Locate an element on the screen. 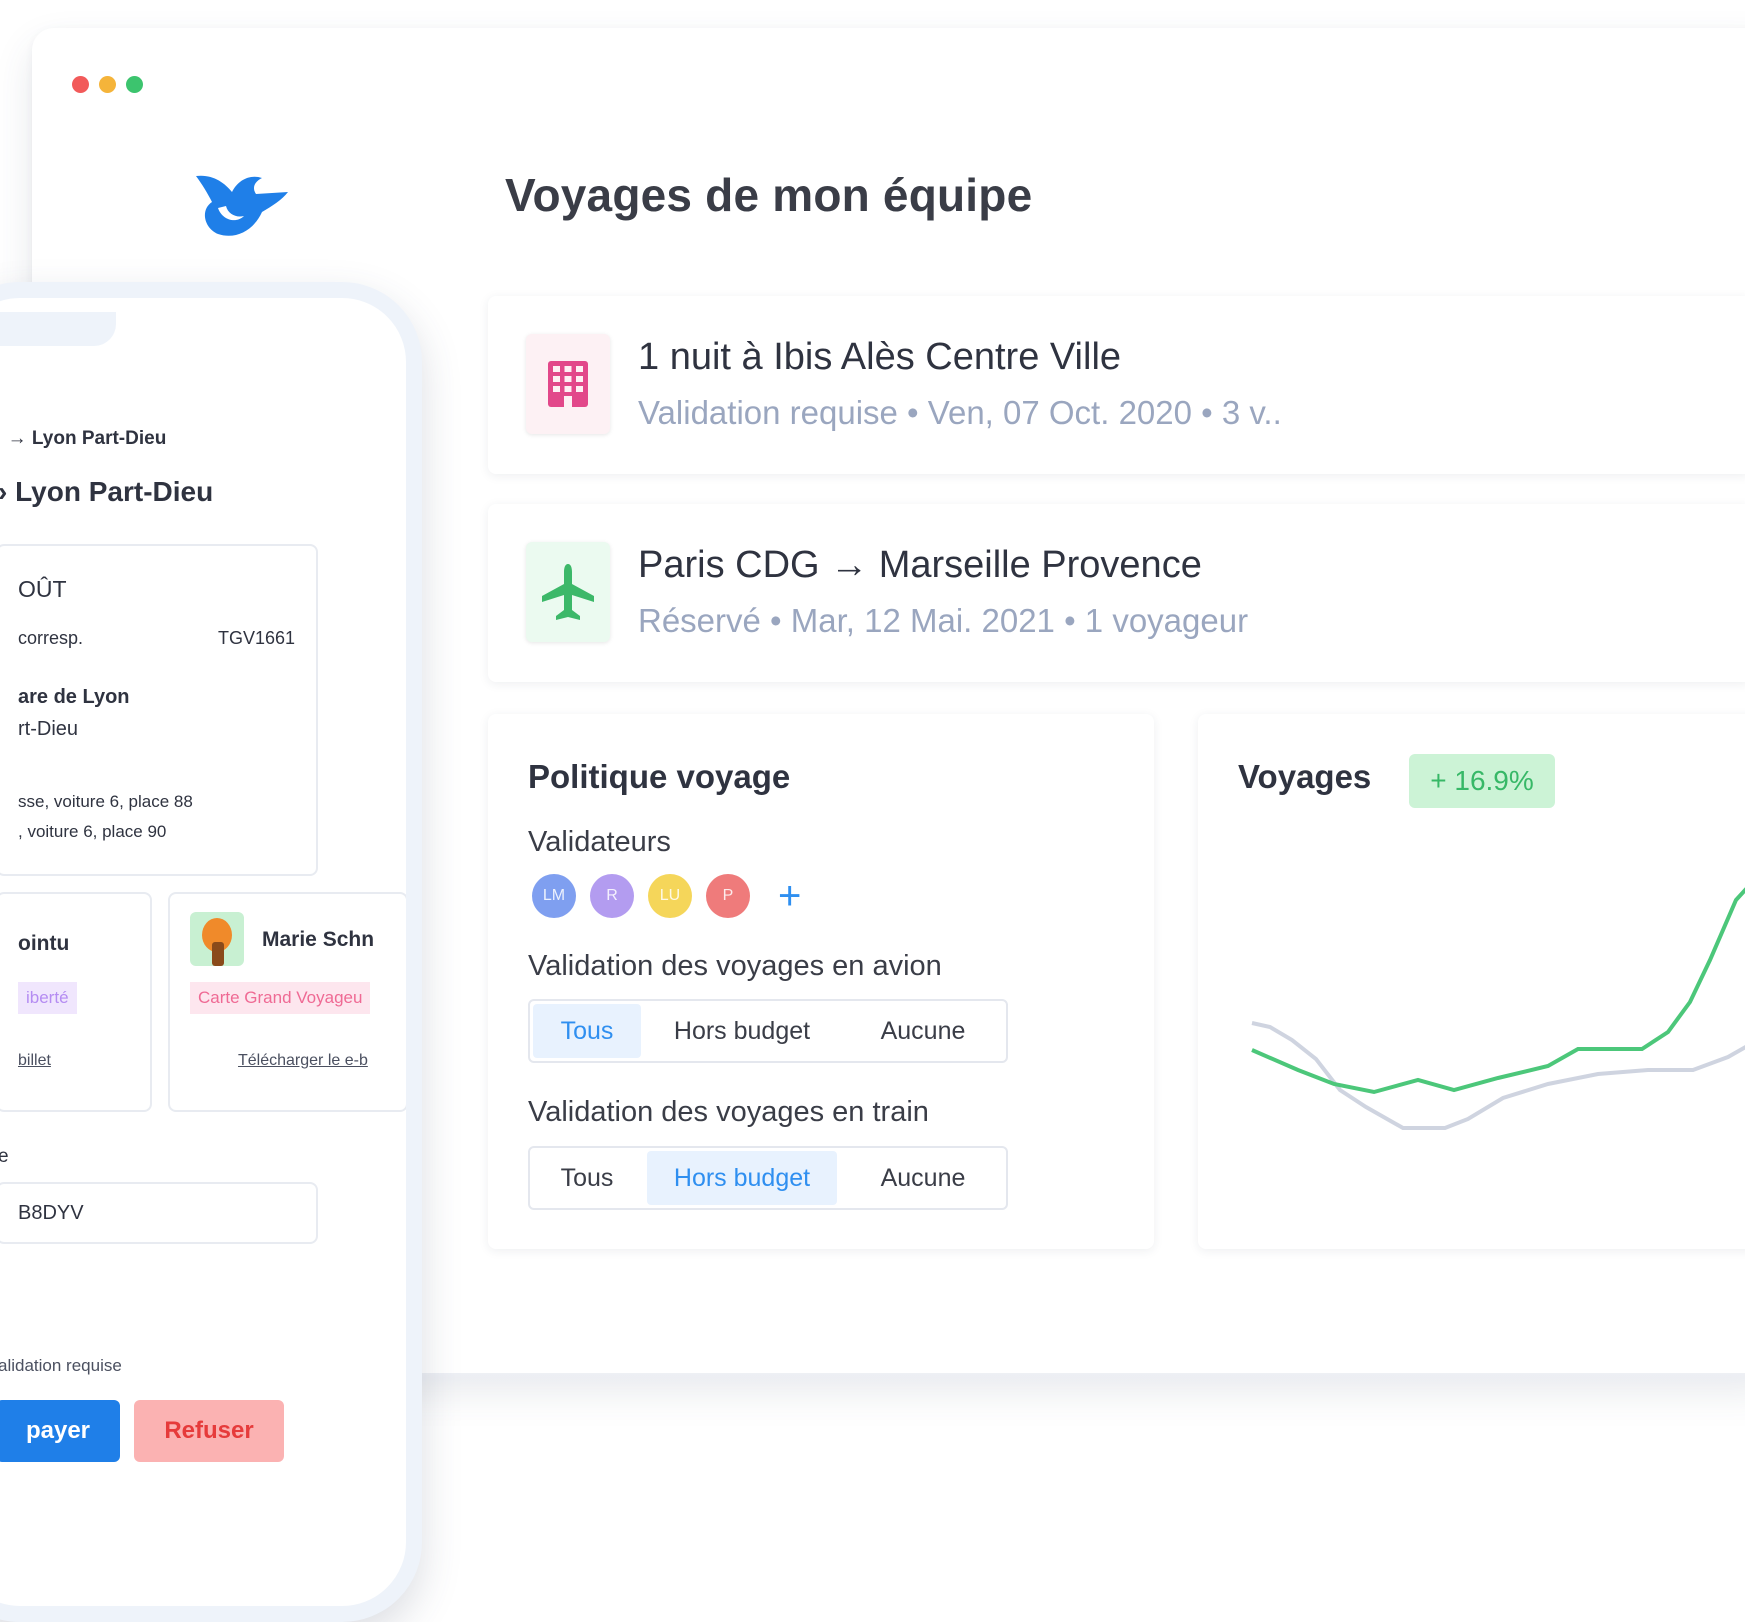  download-ticket-link: billet is located at coordinates (34, 1061).